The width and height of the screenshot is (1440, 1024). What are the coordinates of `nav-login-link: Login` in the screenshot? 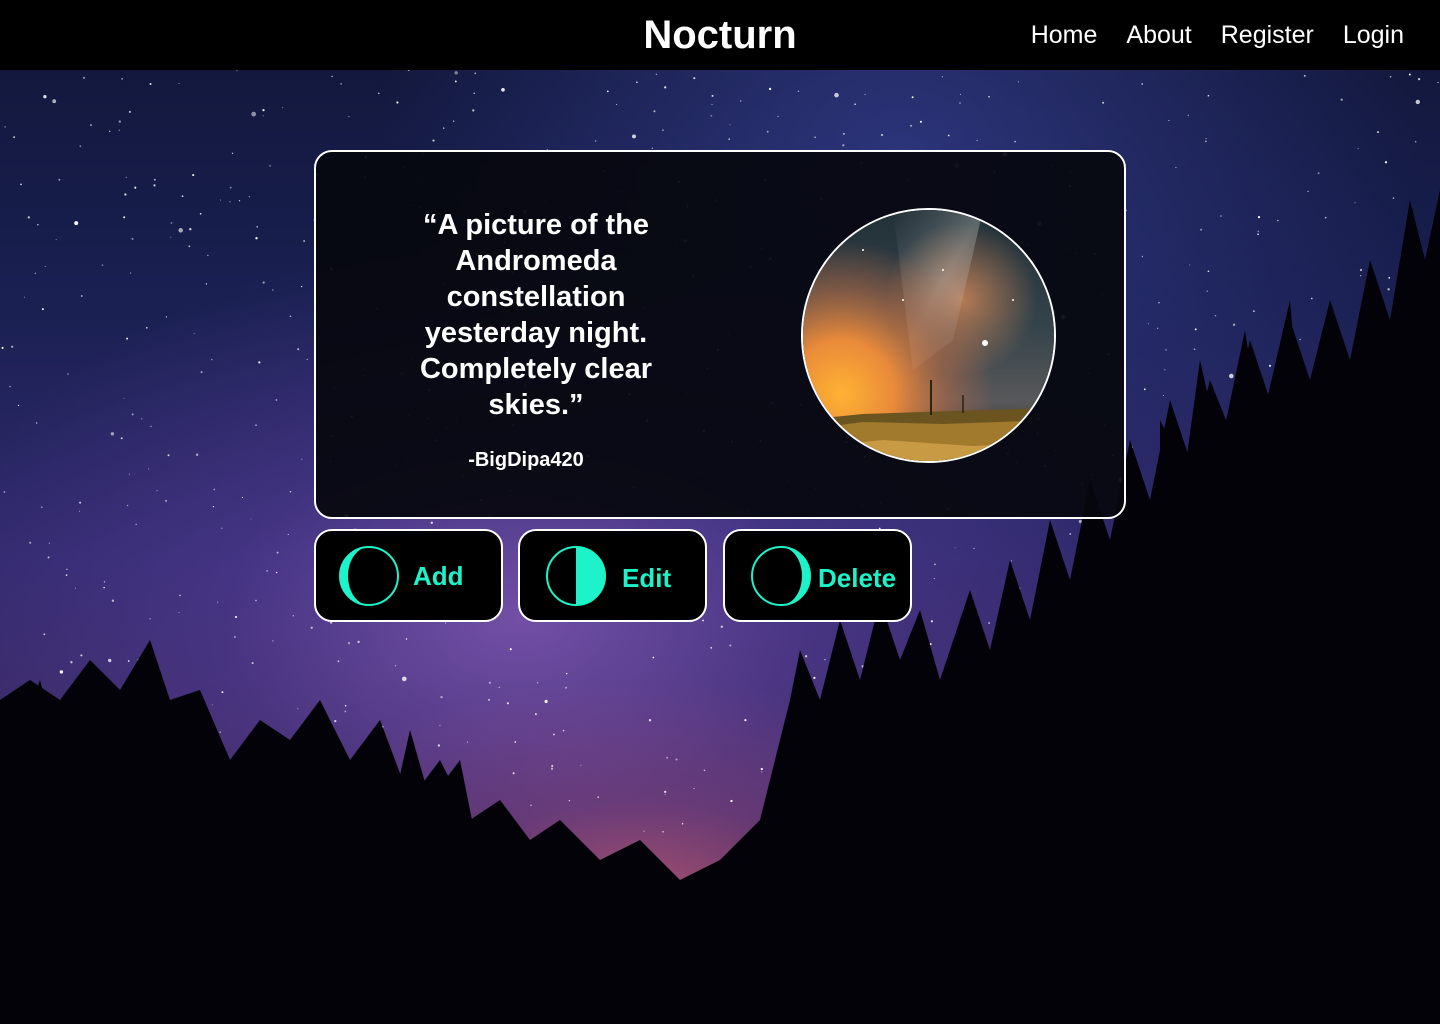 It's located at (1373, 35).